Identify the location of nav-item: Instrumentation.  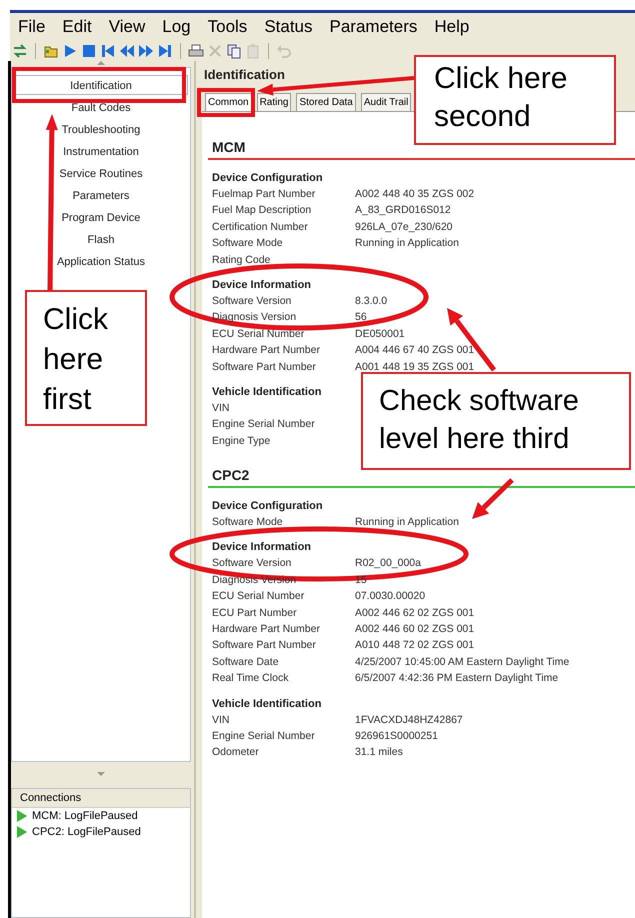
(101, 151).